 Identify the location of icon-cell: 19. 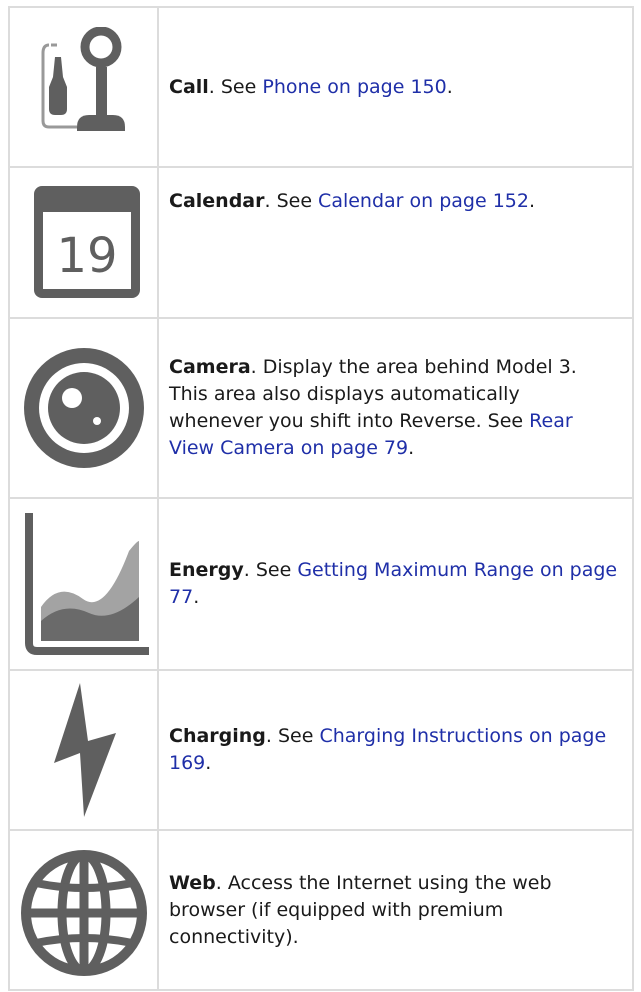
(83, 242).